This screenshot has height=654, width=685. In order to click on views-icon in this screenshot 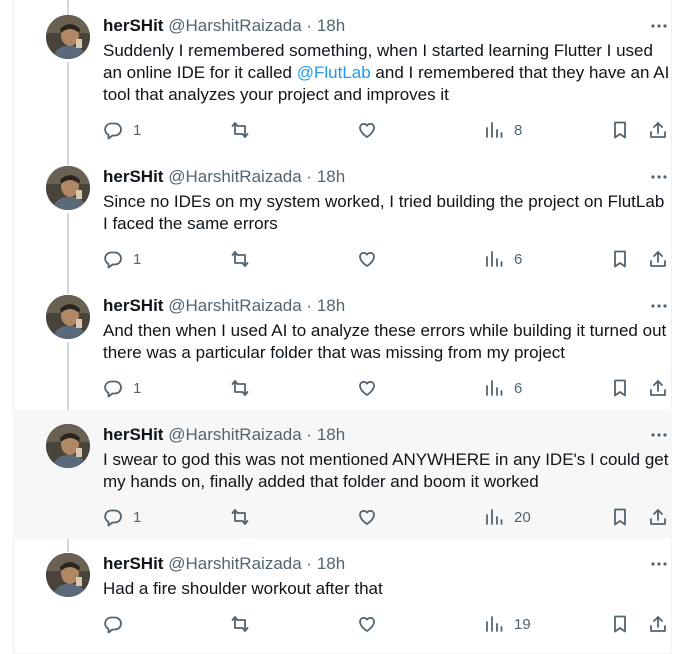, I will do `click(494, 388)`.